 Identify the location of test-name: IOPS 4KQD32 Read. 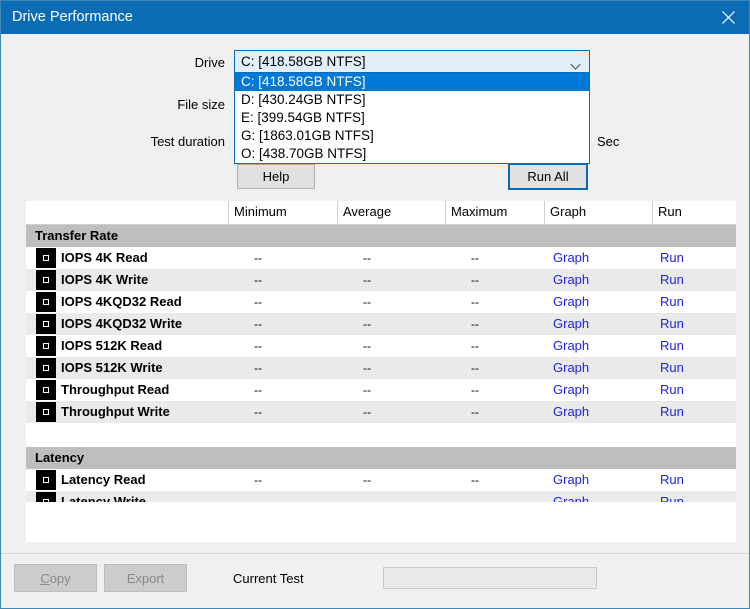
(121, 301).